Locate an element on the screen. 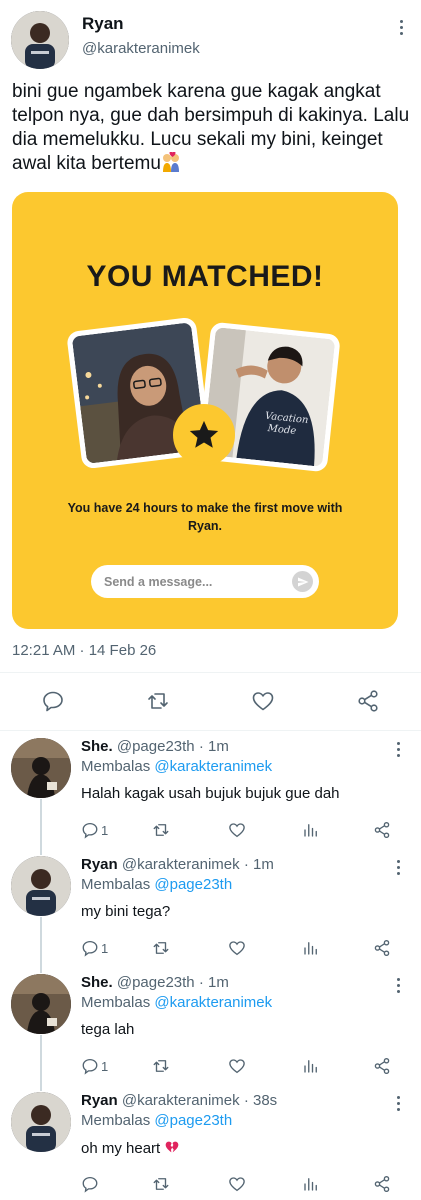 The image size is (421, 1200). tweet-timestamp: 12:21 AM · 14 Feb 26 is located at coordinates (84, 650).